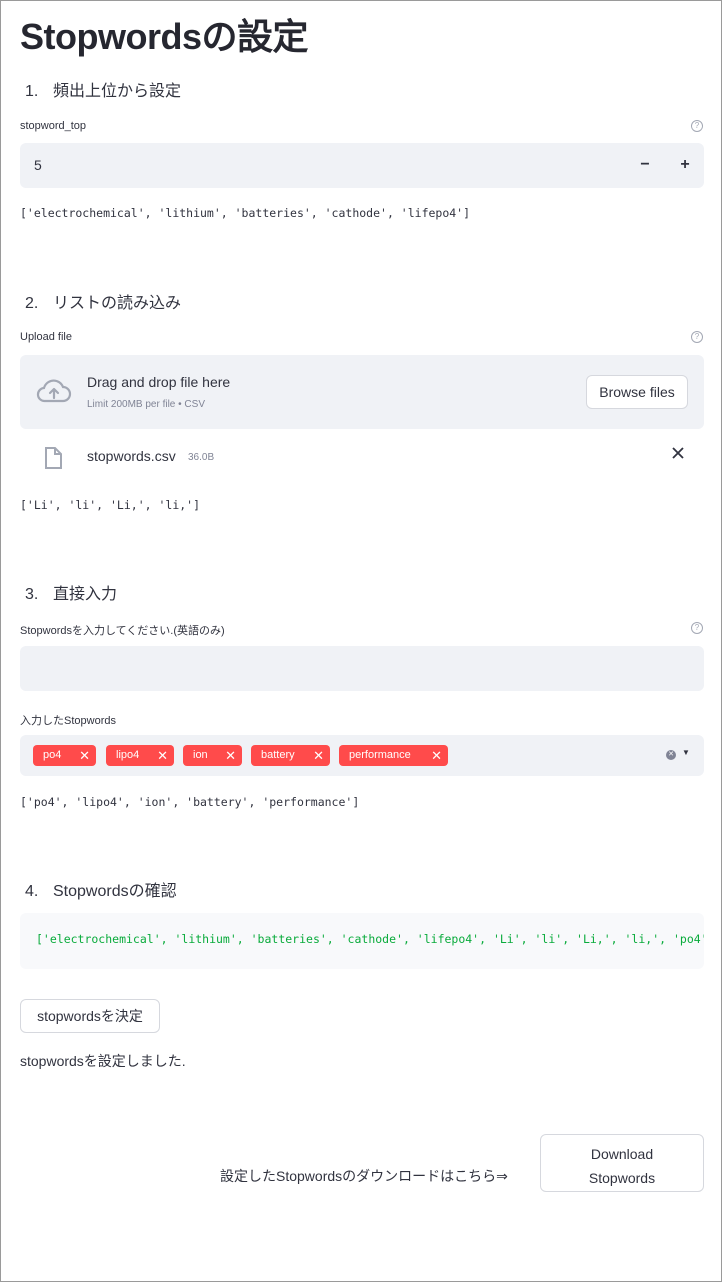 The height and width of the screenshot is (1282, 722). I want to click on status-message: stopwordsを設定しました., so click(103, 1061).